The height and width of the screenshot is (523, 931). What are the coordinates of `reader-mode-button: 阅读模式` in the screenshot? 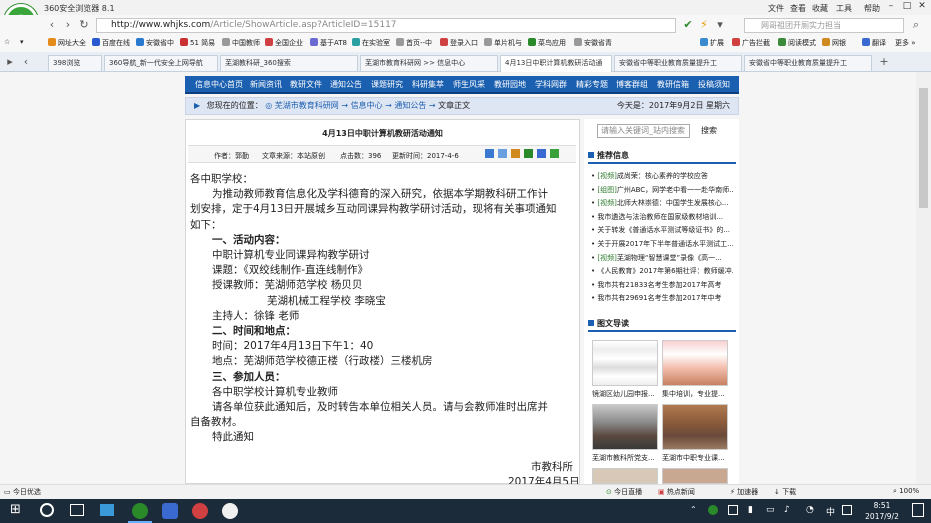 It's located at (797, 43).